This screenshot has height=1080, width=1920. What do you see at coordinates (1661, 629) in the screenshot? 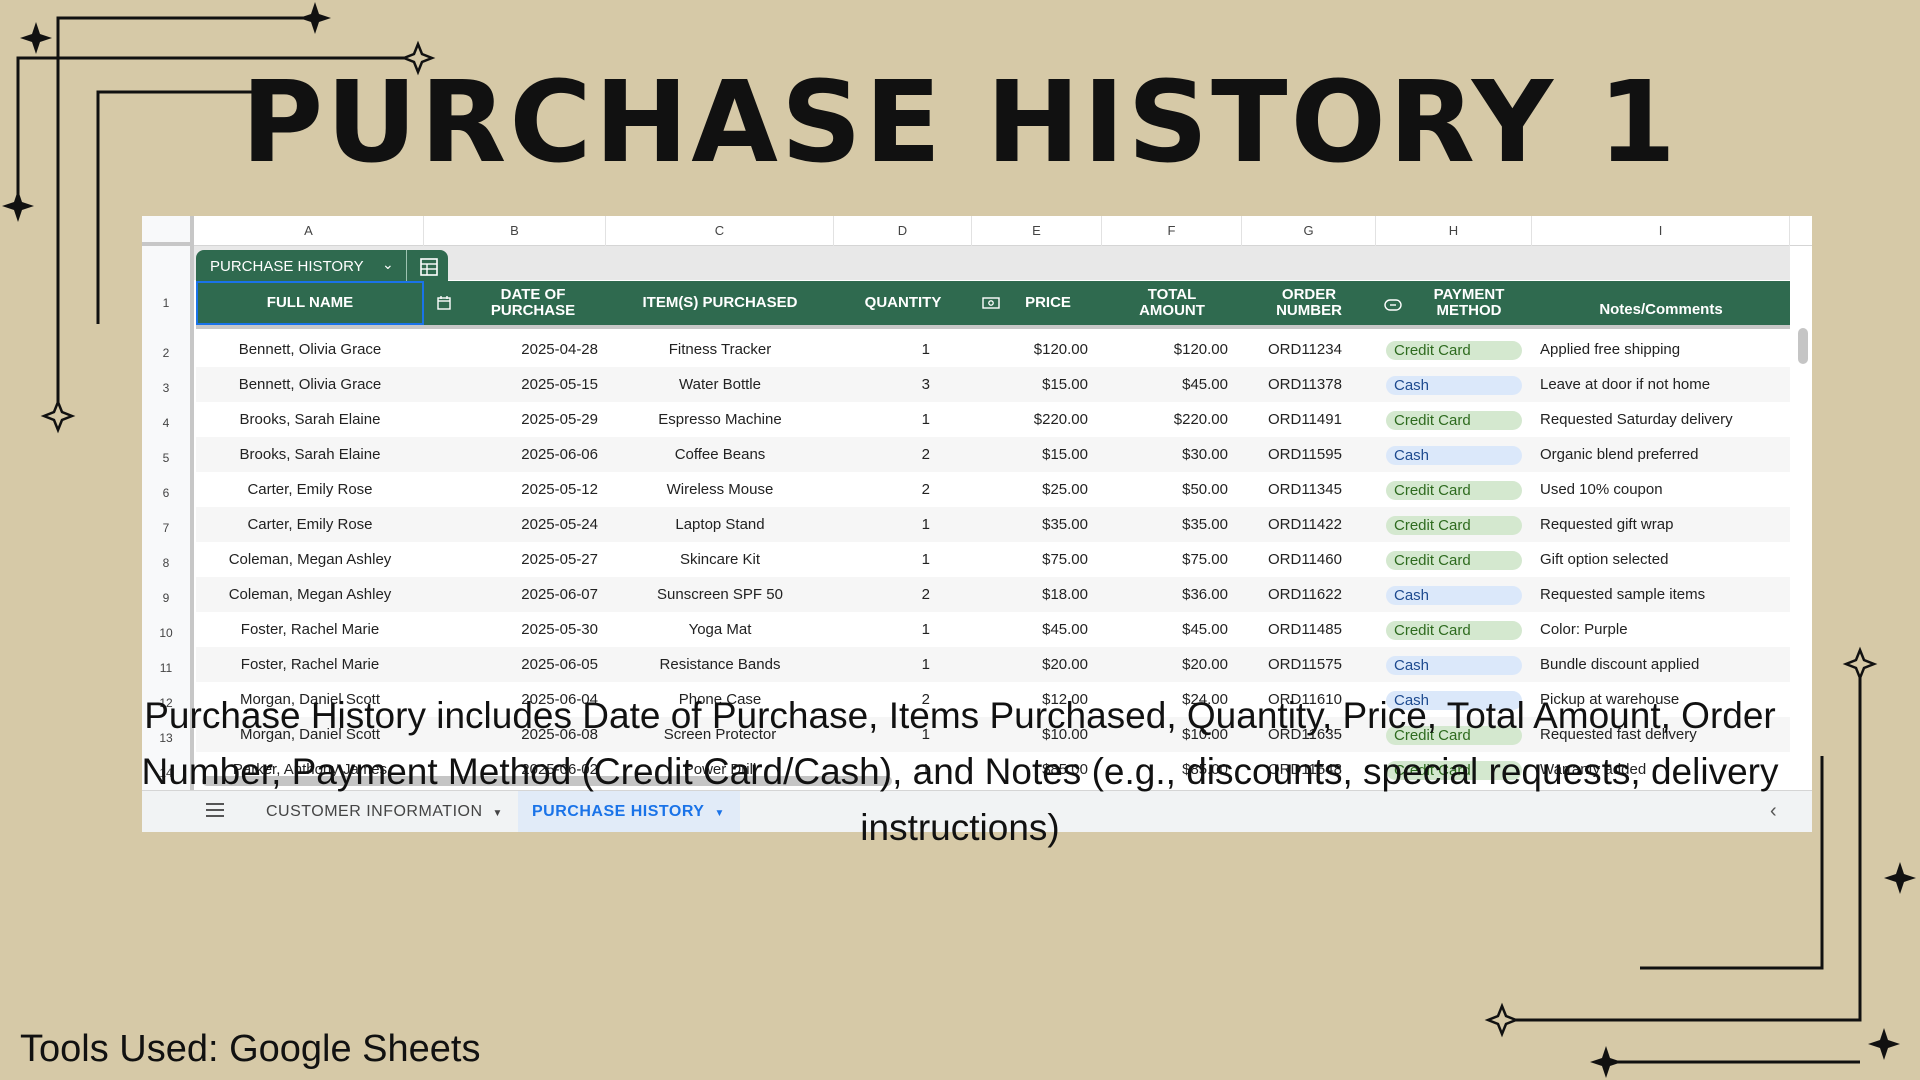
I see `cell-notes: Color: Purple` at bounding box center [1661, 629].